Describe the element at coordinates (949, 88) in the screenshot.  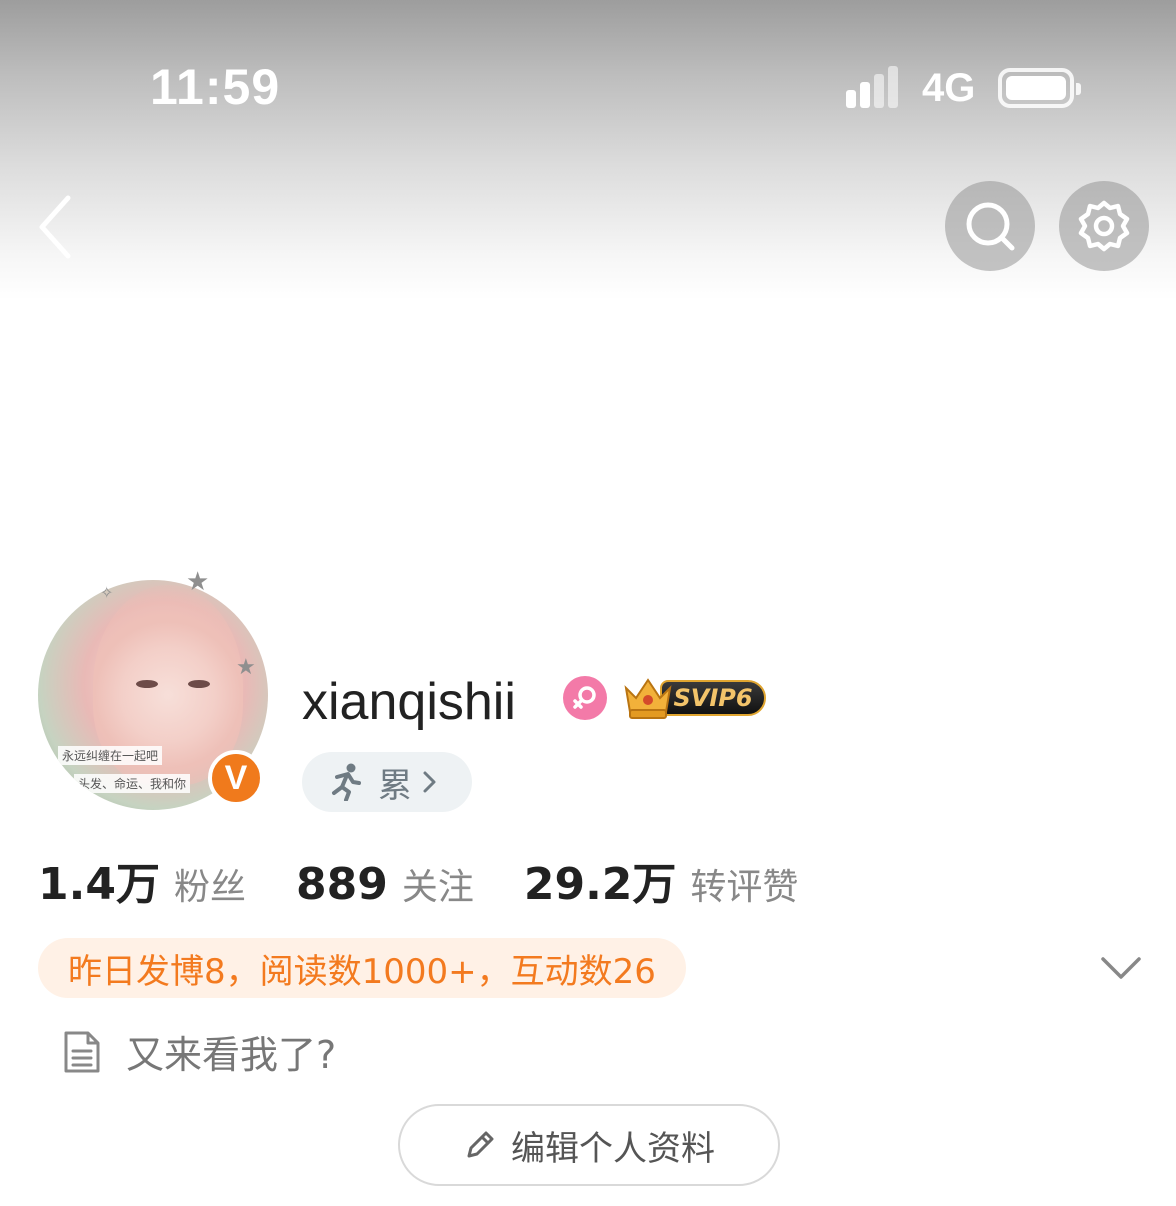
I see `network-type: 4G` at that location.